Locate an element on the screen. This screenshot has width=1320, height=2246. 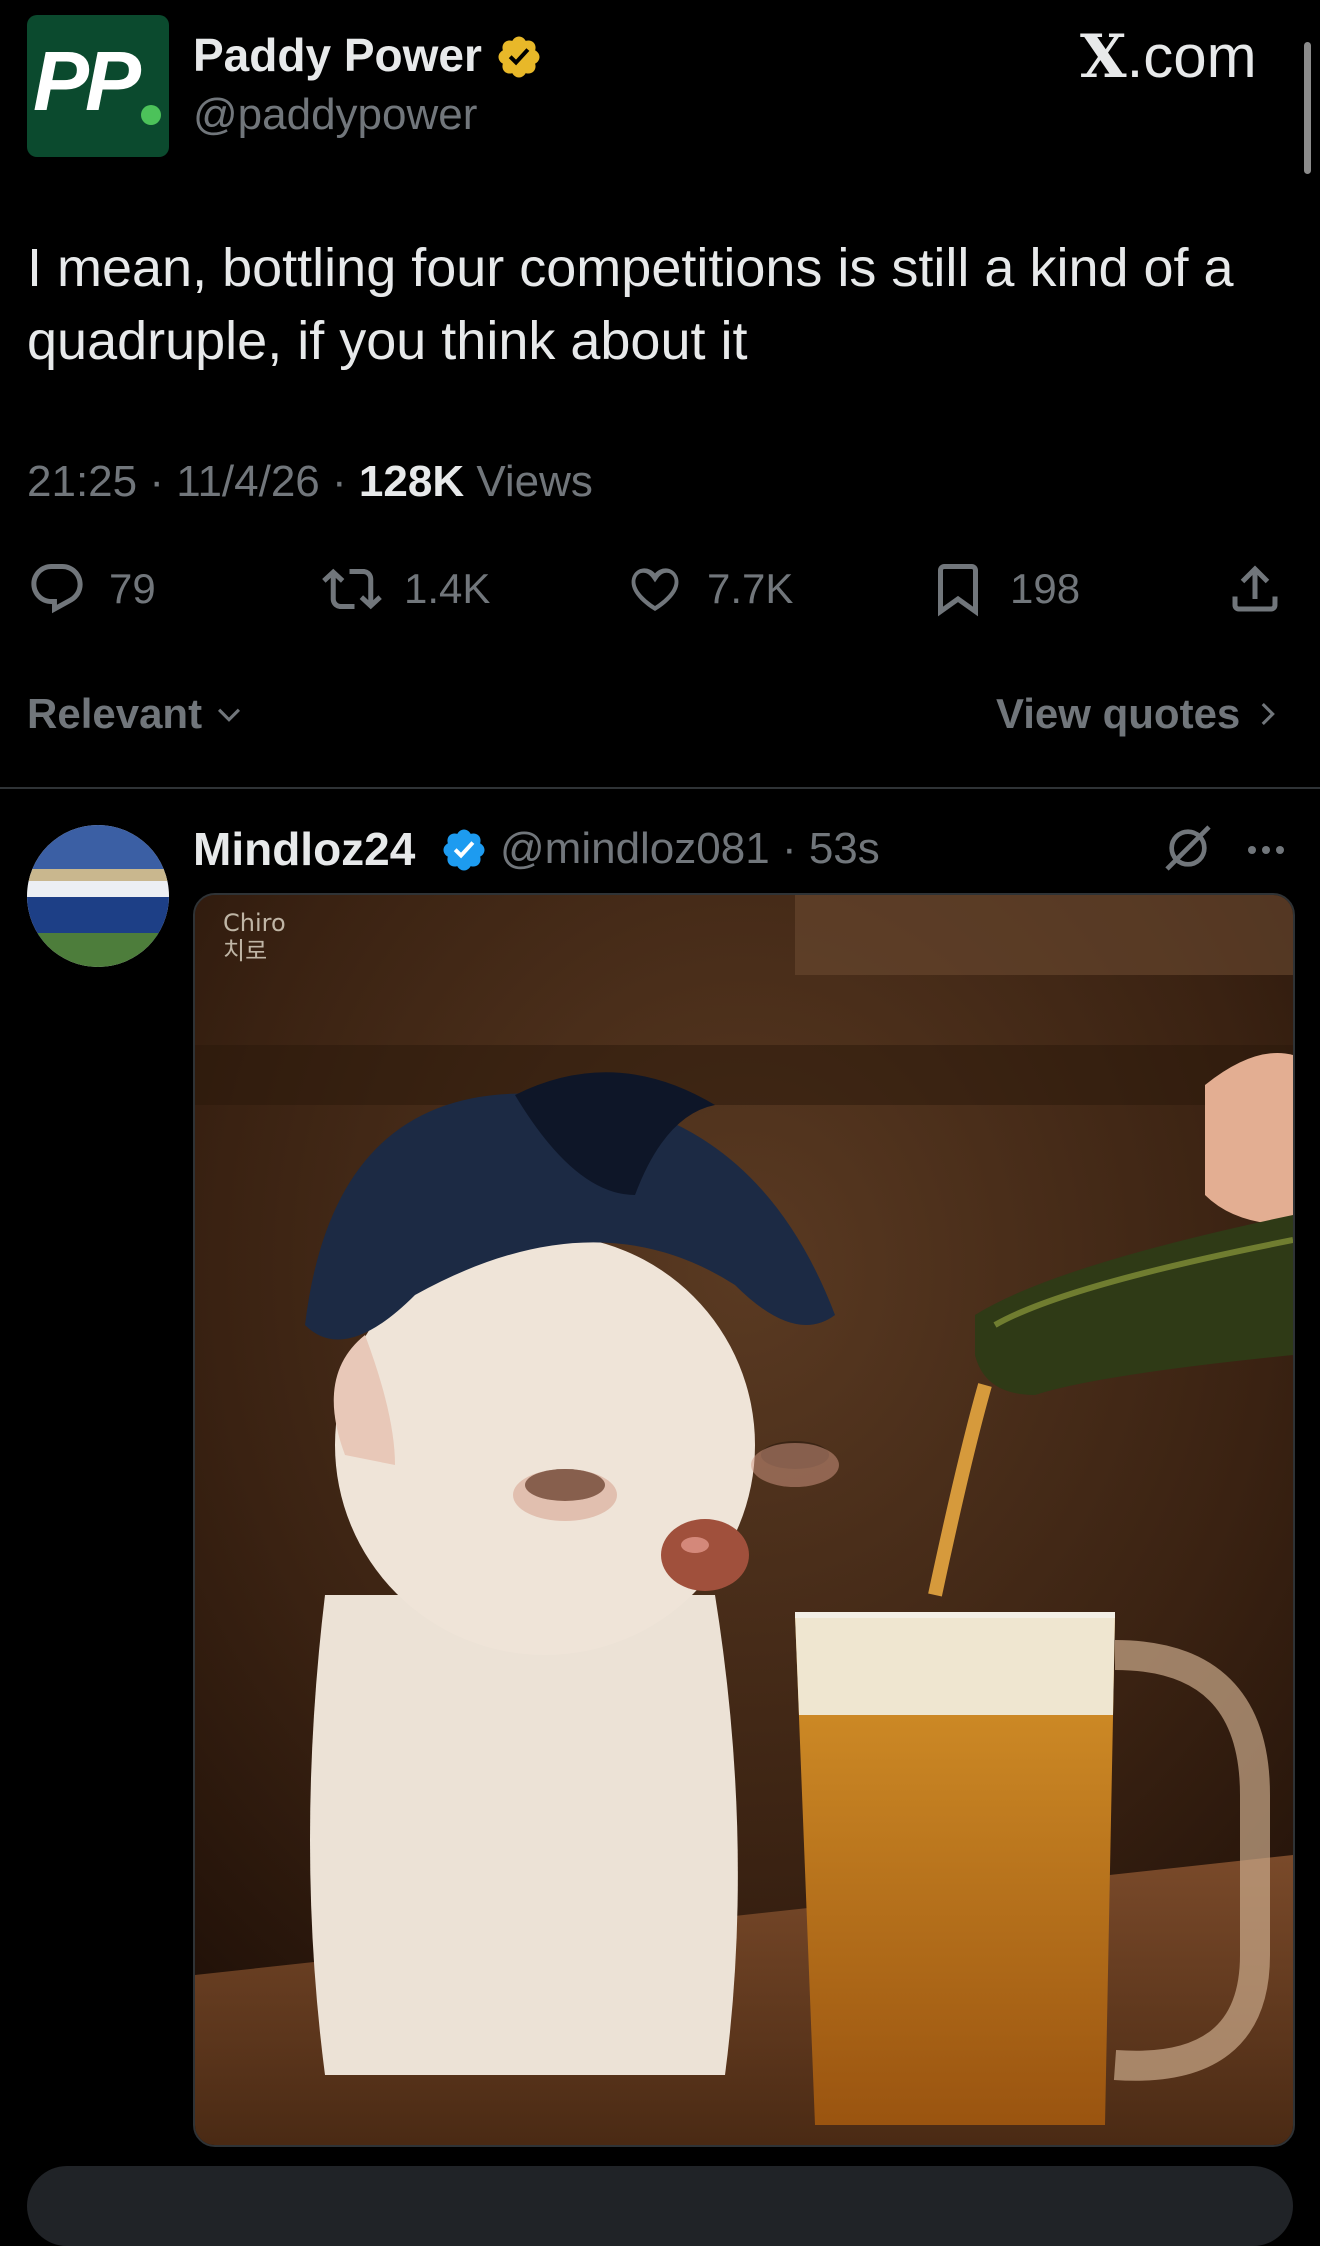
reply-handle-row: @mindloz081 · 53s is located at coordinates (690, 849).